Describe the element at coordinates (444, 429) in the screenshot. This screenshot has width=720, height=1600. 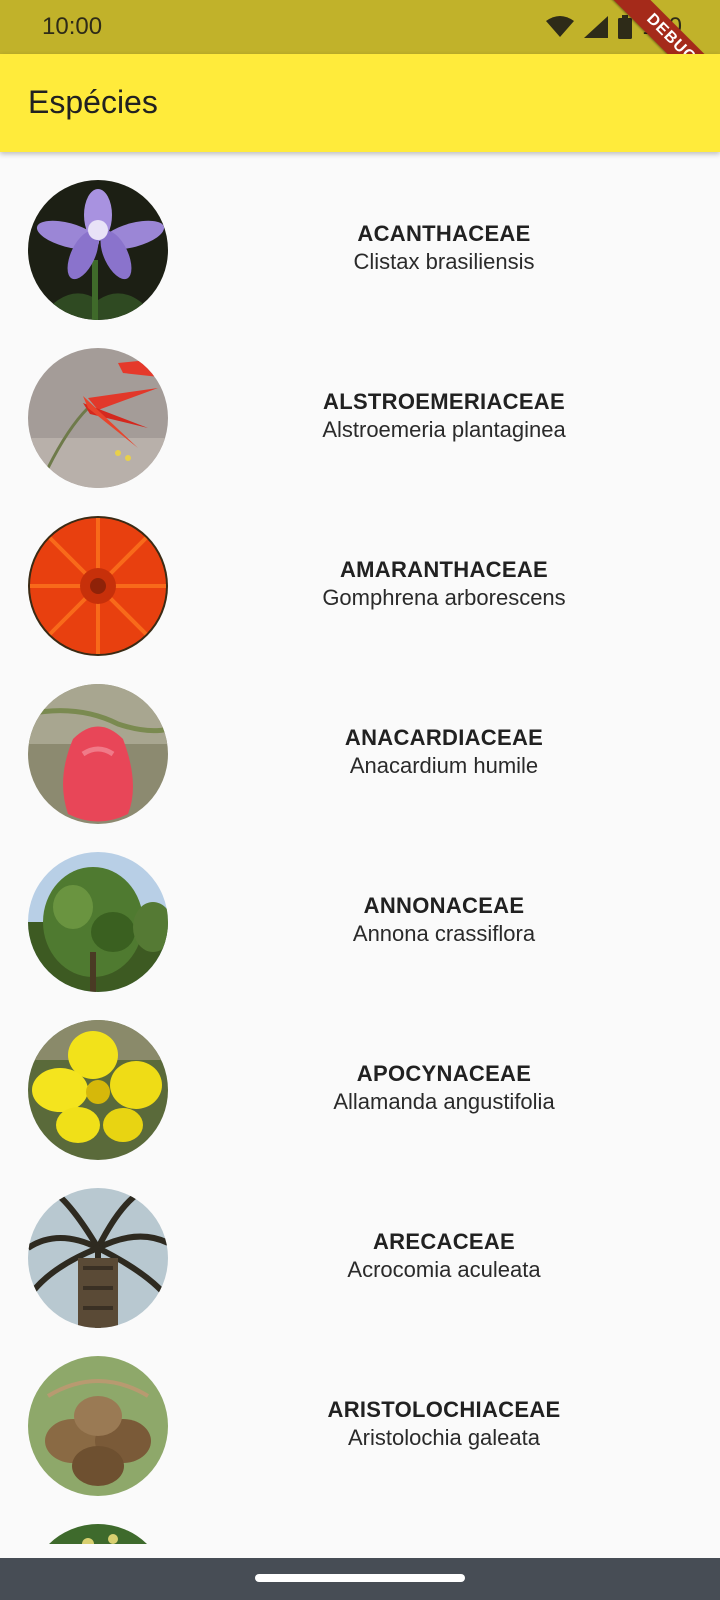
I see `species-name: Alstroemeria plantaginea` at that location.